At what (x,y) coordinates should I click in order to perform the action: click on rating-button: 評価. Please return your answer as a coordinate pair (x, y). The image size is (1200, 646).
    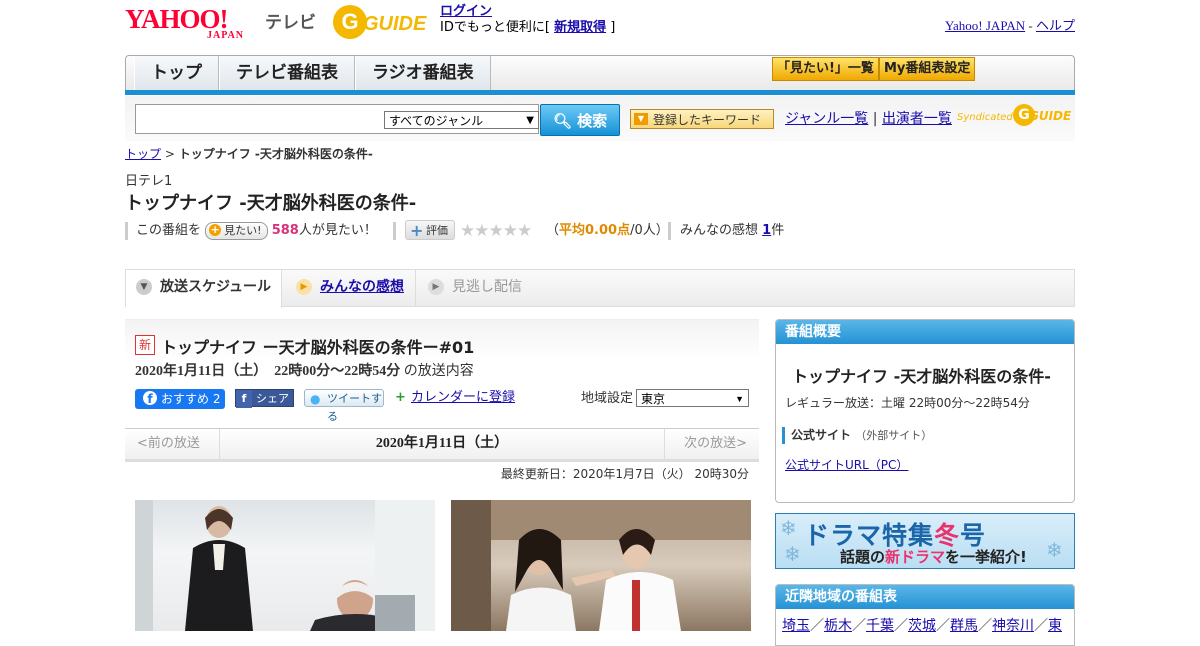
    Looking at the image, I should click on (430, 230).